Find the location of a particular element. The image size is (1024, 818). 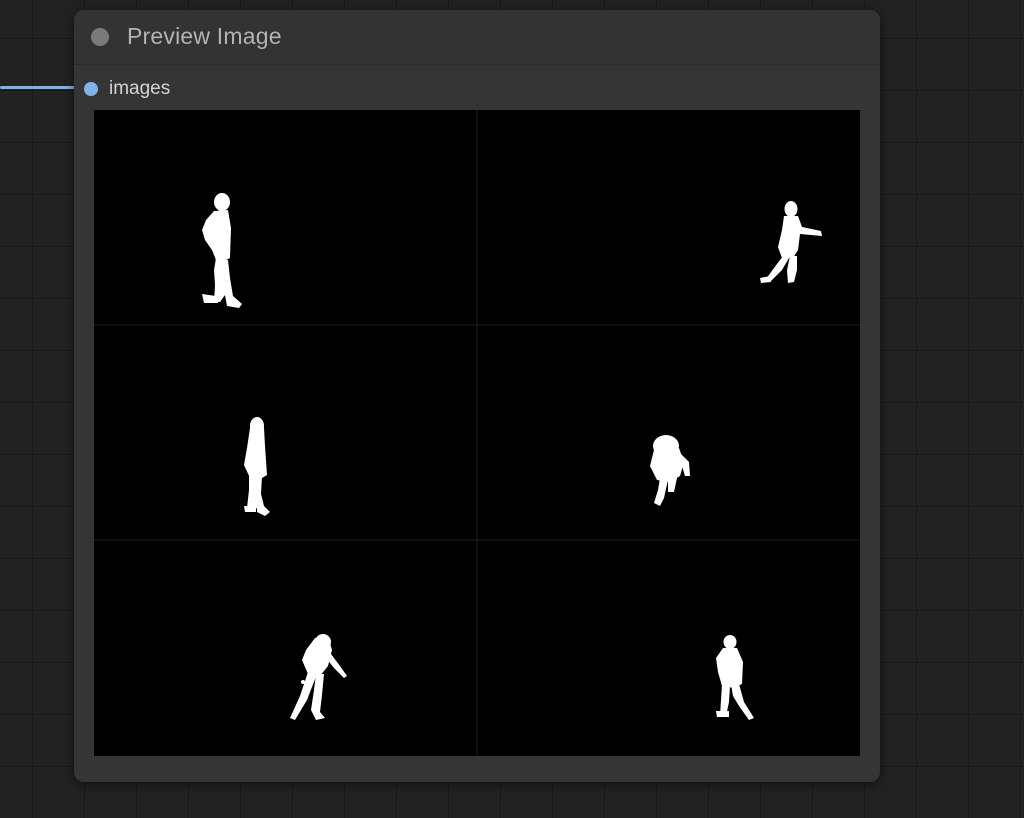

node-title: Preview Image is located at coordinates (204, 36).